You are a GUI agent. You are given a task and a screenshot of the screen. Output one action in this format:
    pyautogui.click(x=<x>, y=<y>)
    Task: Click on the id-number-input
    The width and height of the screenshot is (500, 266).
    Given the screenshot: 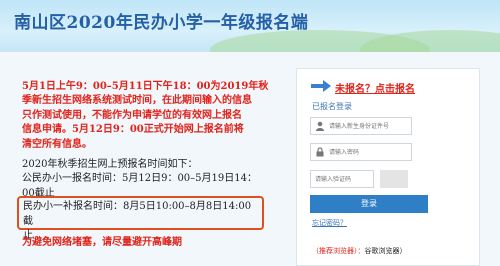 What is the action you would take?
    pyautogui.click(x=369, y=126)
    